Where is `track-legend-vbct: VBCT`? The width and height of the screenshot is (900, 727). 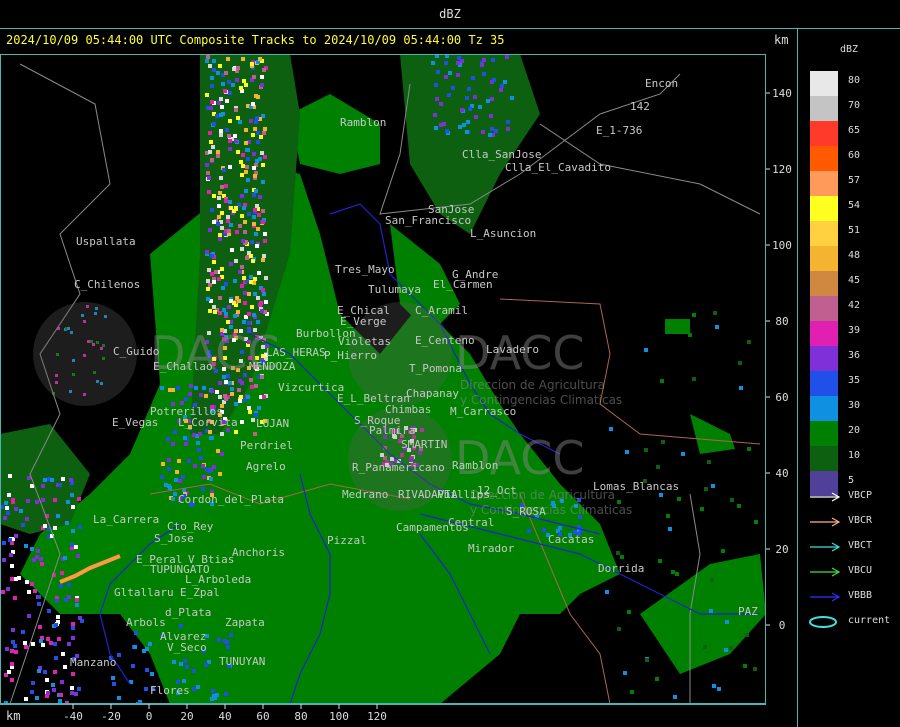 track-legend-vbct: VBCT is located at coordinates (854, 546).